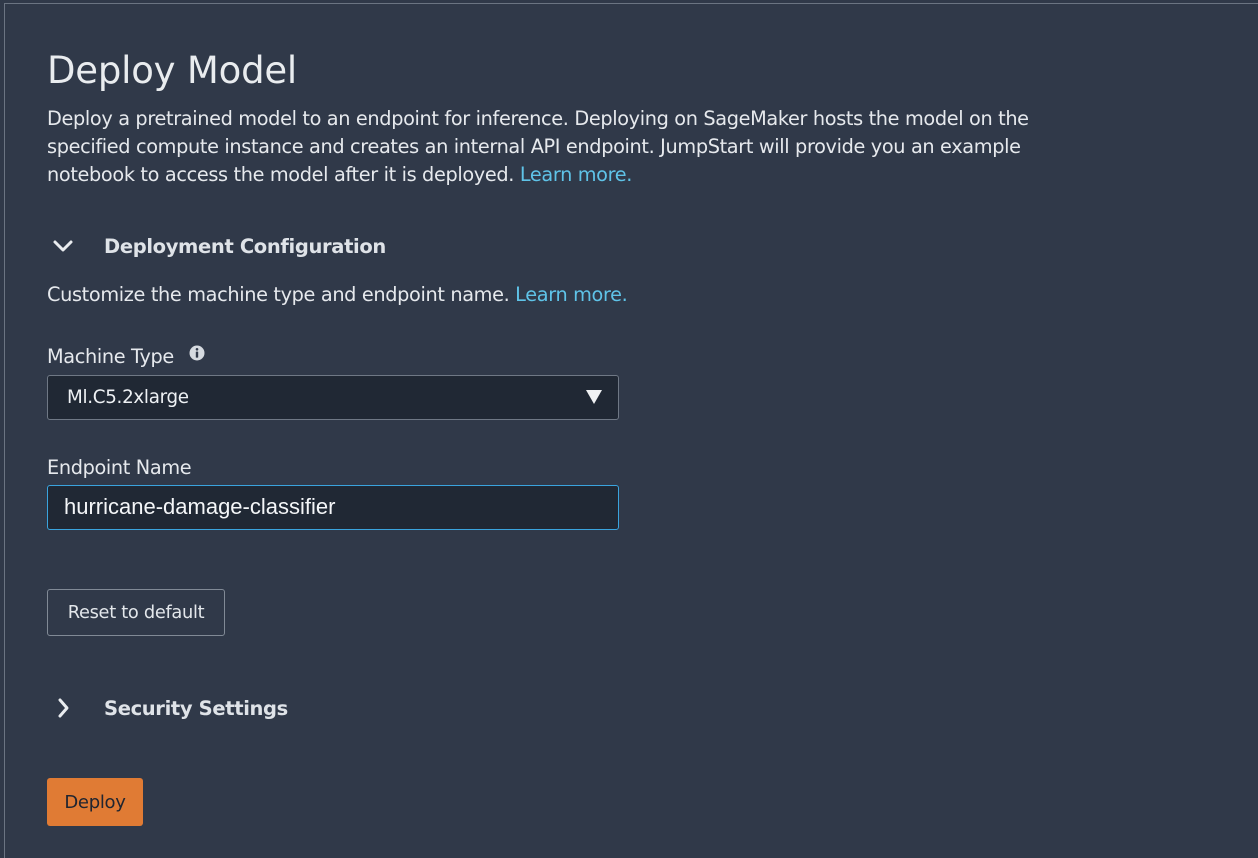 The width and height of the screenshot is (1258, 858). Describe the element at coordinates (172, 70) in the screenshot. I see `page-title: Deploy Model` at that location.